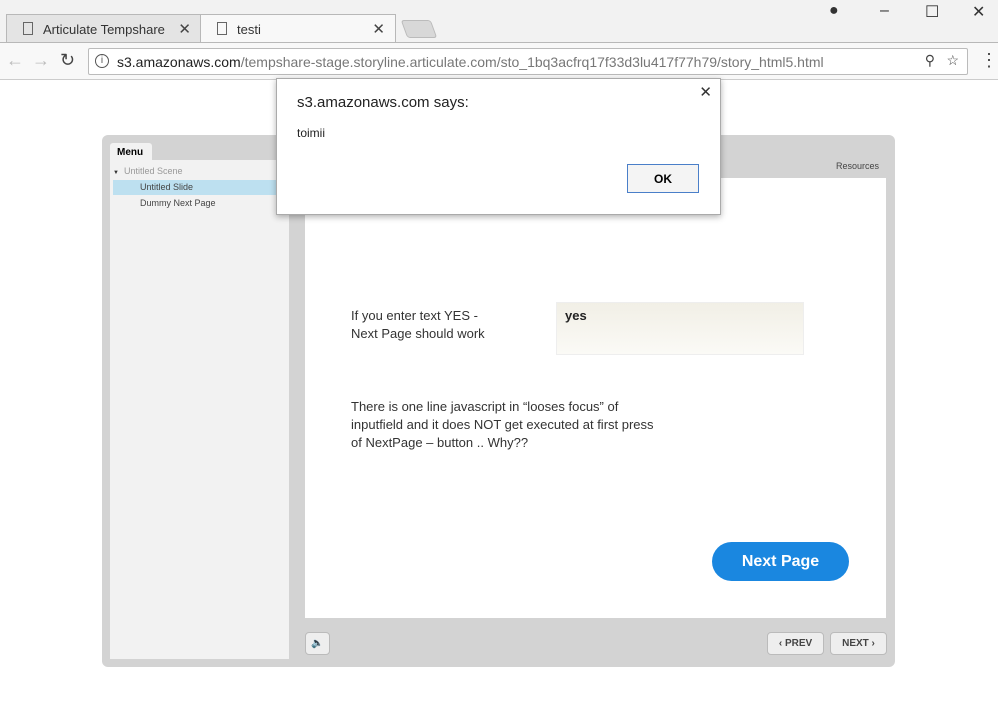  I want to click on tab-label: Articulate Tempshare, so click(104, 29).